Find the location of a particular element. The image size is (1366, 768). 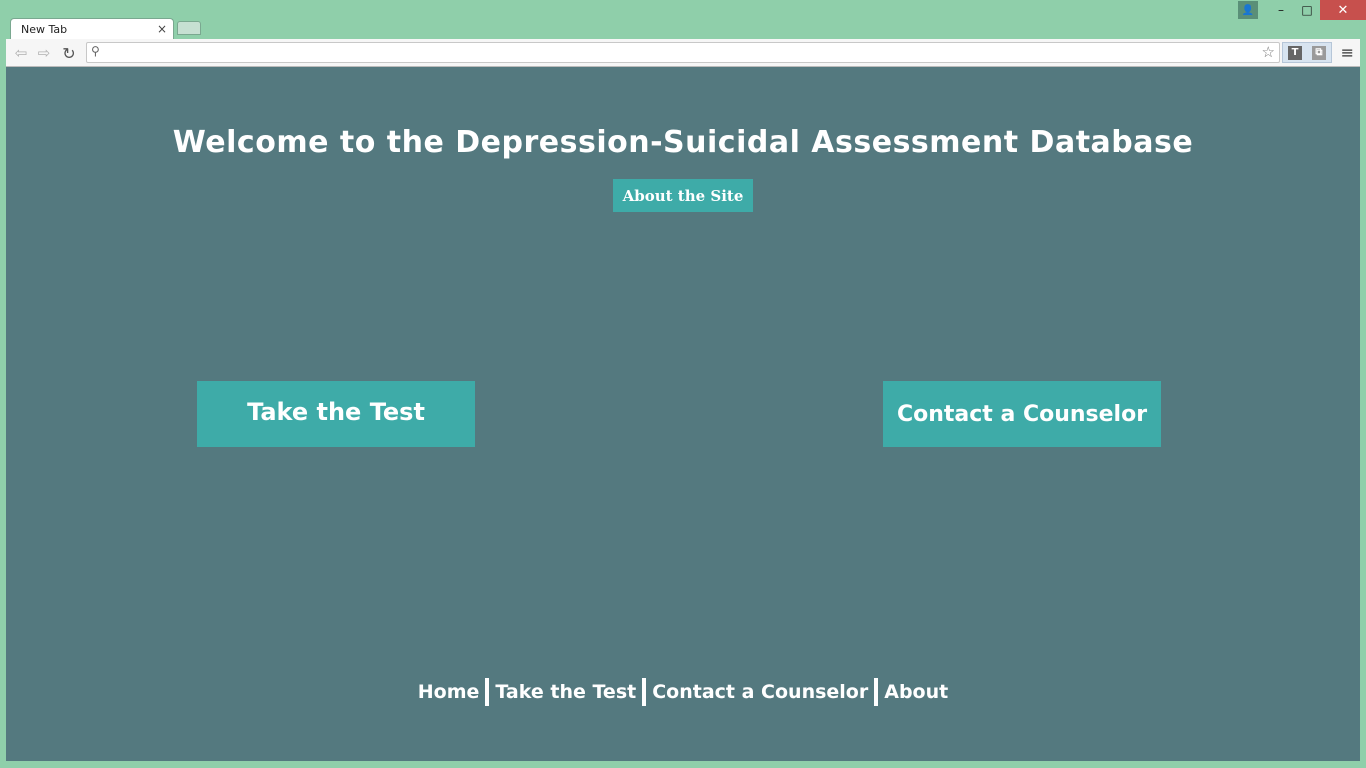

minimize-button: – is located at coordinates (1281, 10).